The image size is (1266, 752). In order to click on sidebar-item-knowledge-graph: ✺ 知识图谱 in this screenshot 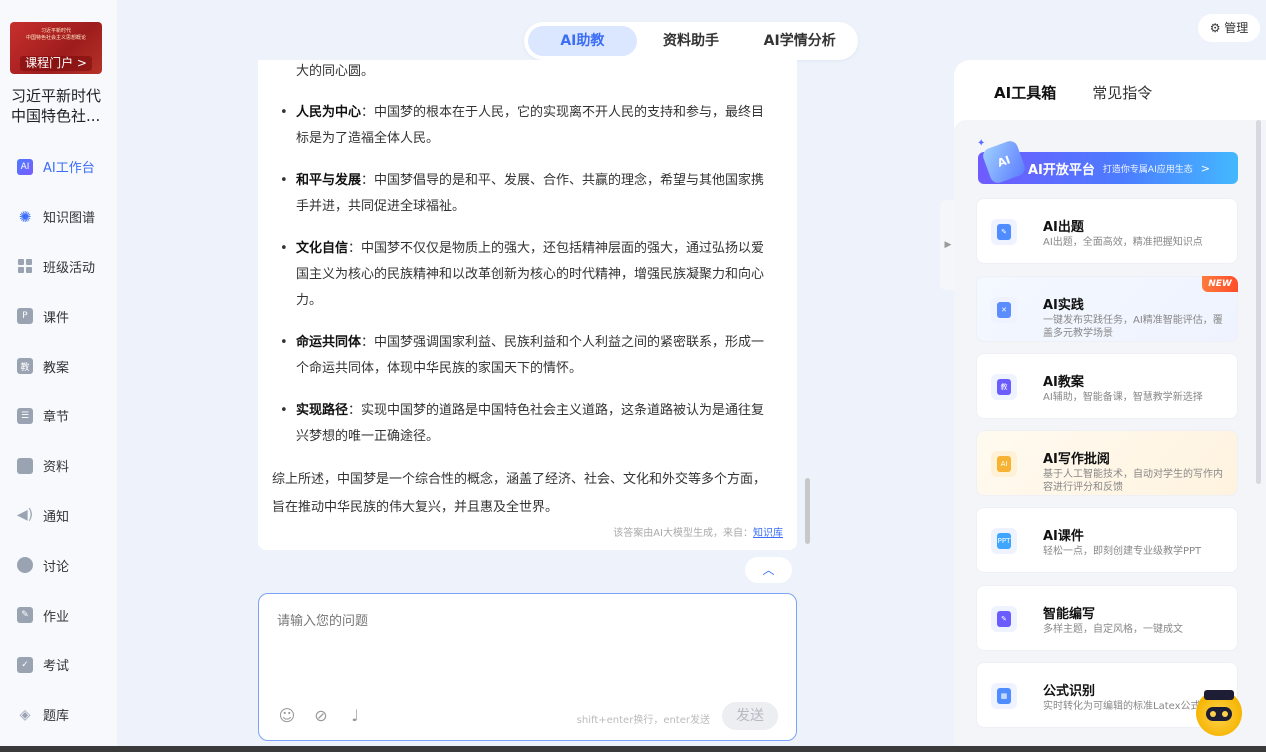, I will do `click(58, 217)`.